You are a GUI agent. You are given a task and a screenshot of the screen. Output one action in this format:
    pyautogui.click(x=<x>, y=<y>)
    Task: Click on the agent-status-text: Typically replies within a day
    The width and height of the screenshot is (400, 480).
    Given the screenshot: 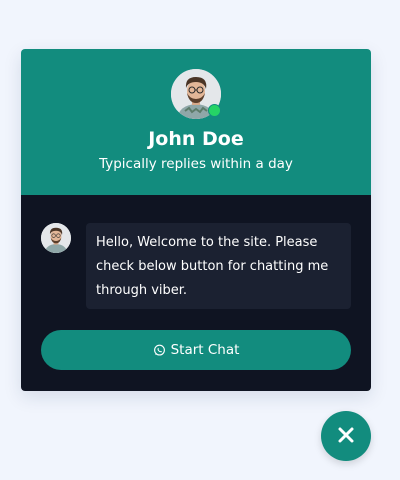 What is the action you would take?
    pyautogui.click(x=196, y=164)
    